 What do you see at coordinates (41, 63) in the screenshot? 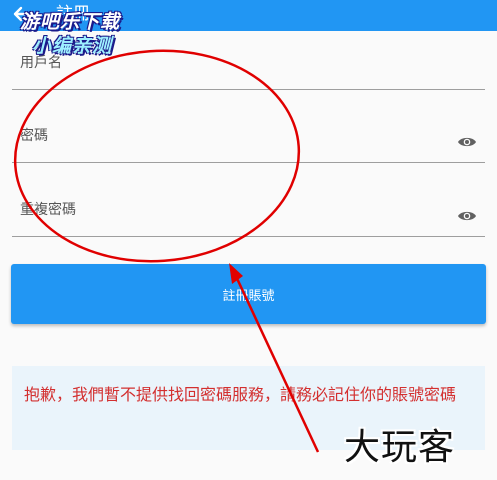
I see `username-label: 用戶名` at bounding box center [41, 63].